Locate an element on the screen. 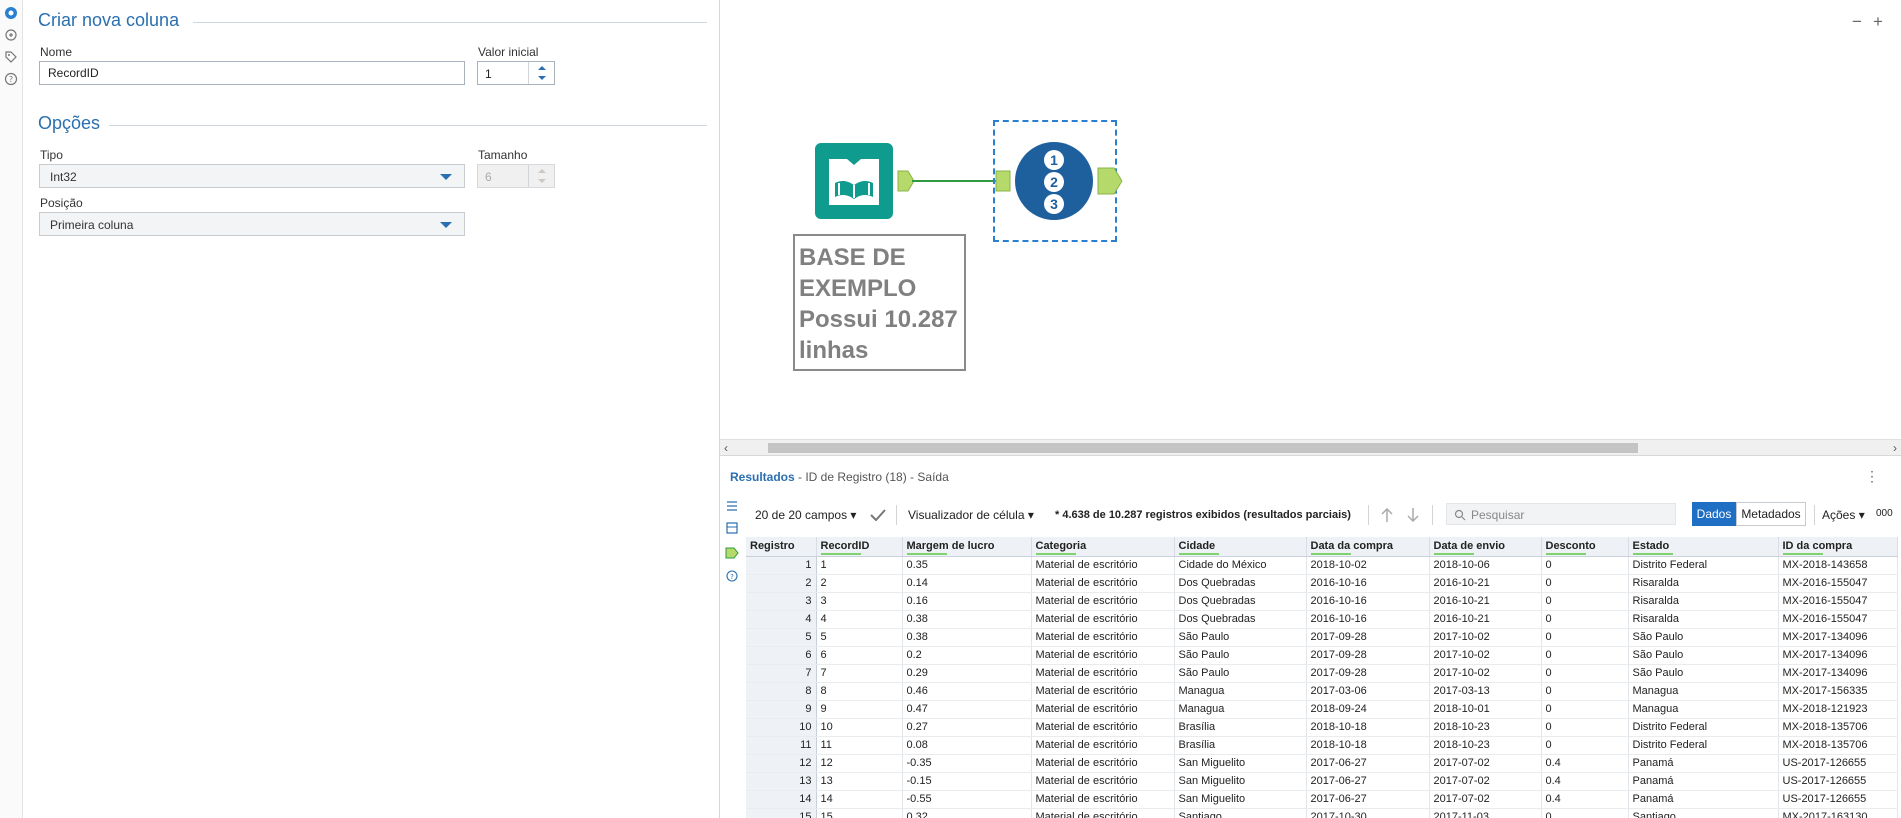 Image resolution: width=1901 pixels, height=818 pixels. table-cell: 13 is located at coordinates (859, 781).